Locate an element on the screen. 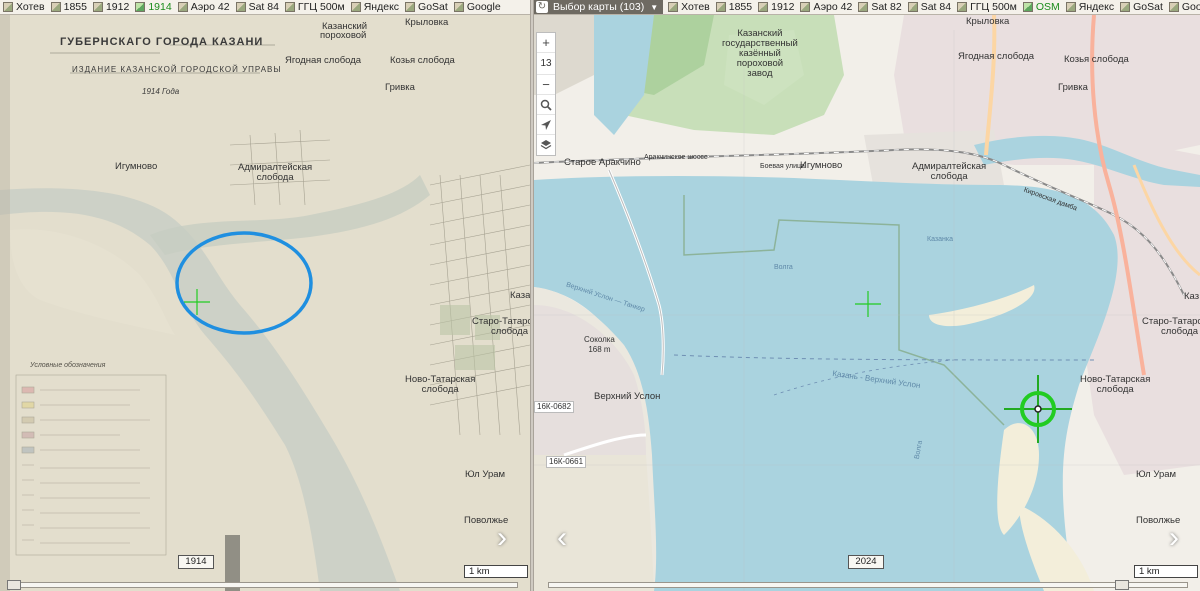  label-road-16k-0682: 16К-0682 is located at coordinates (554, 407).